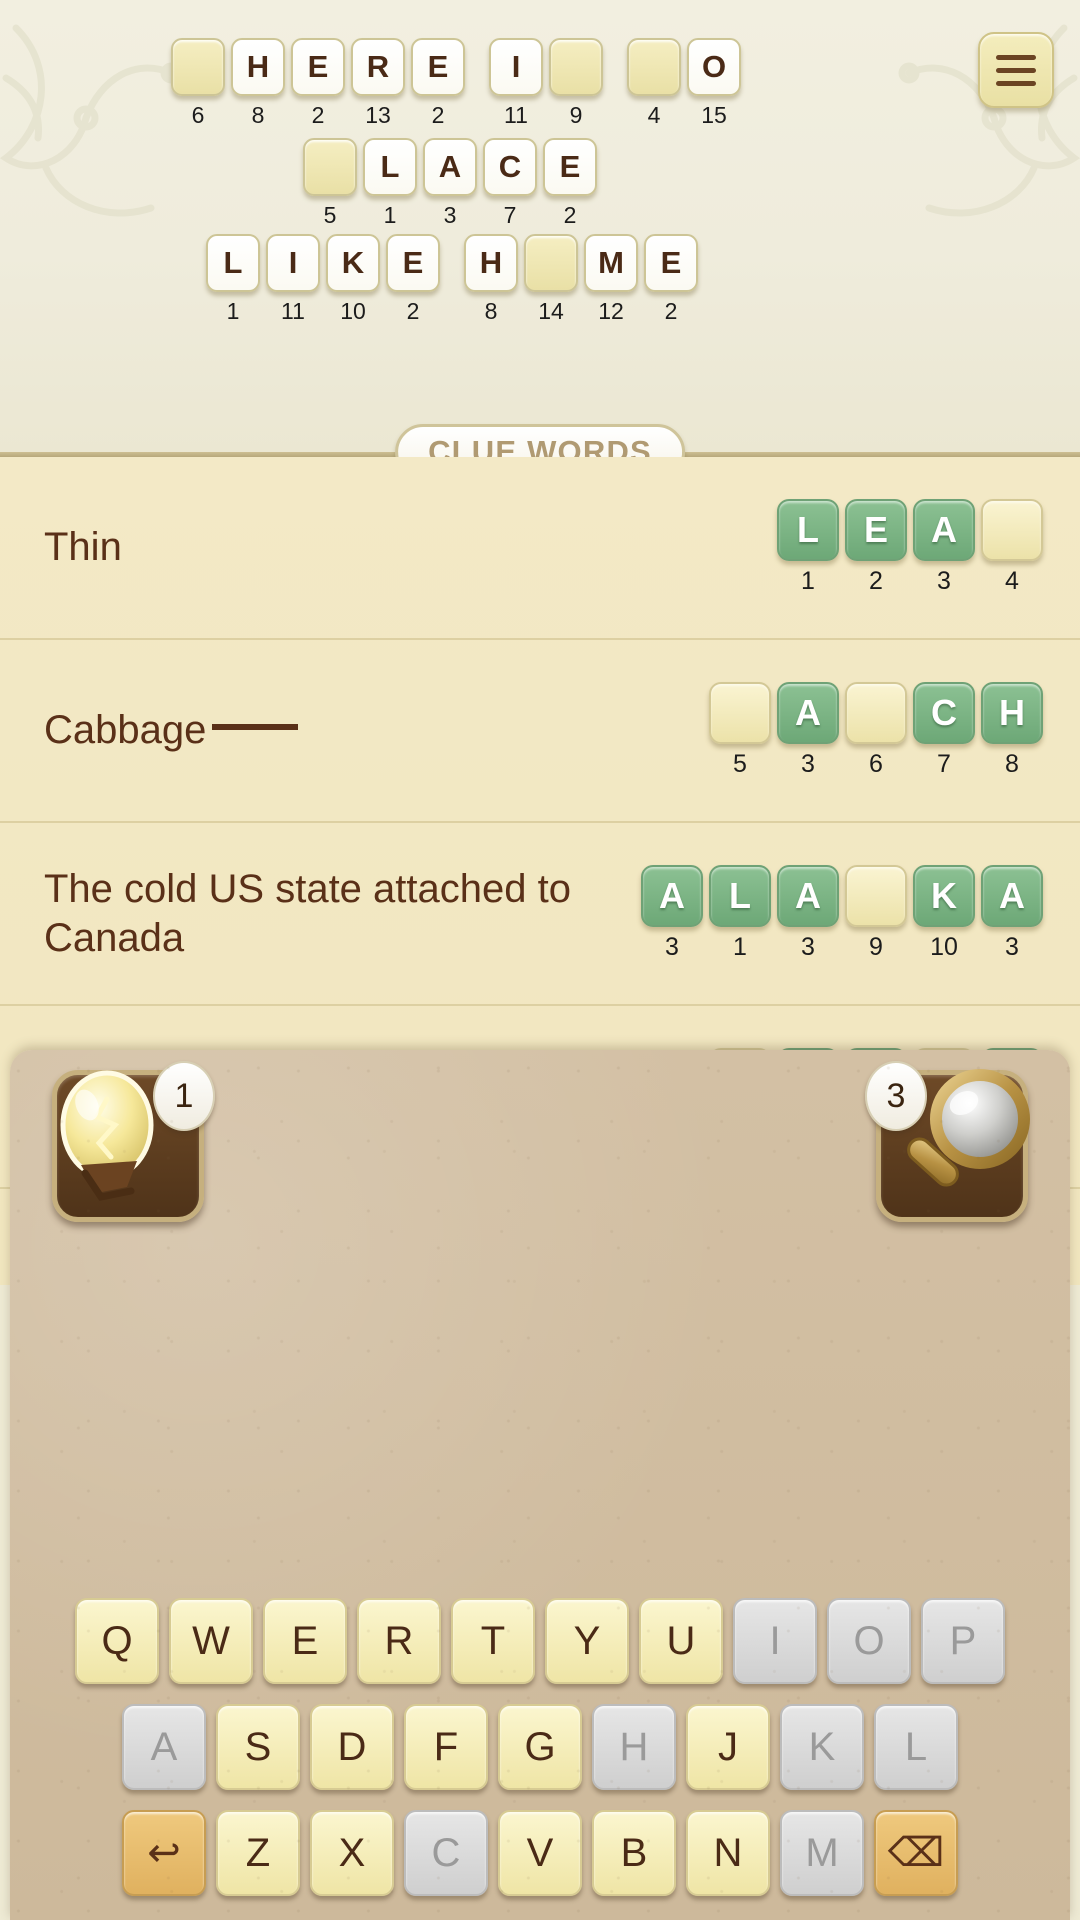 Image resolution: width=1080 pixels, height=1920 pixels. Describe the element at coordinates (83, 547) in the screenshot. I see `clue-label: Thin` at that location.